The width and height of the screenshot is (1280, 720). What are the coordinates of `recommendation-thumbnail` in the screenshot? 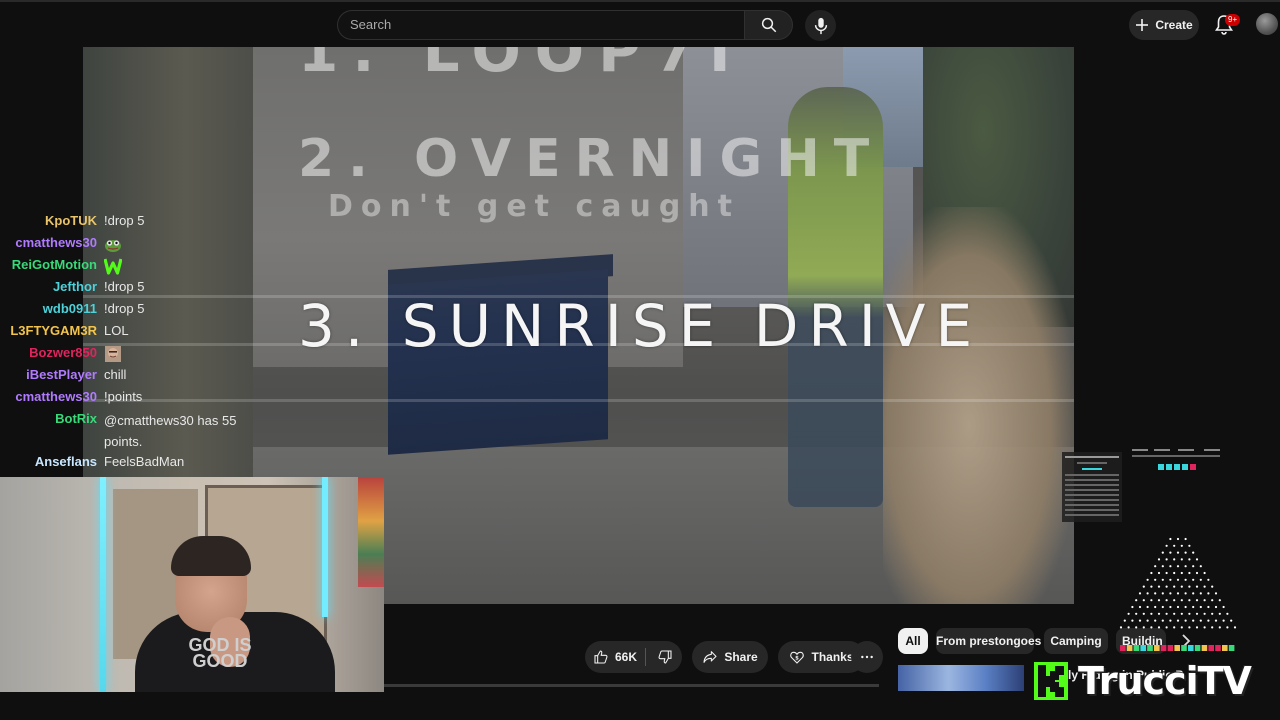 It's located at (961, 678).